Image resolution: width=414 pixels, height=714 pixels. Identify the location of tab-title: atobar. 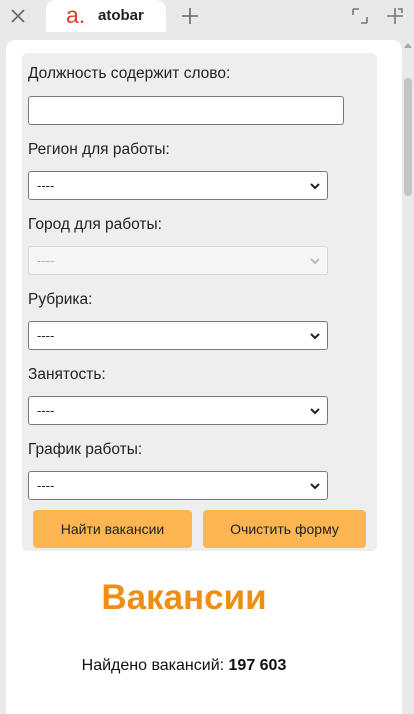
(121, 15).